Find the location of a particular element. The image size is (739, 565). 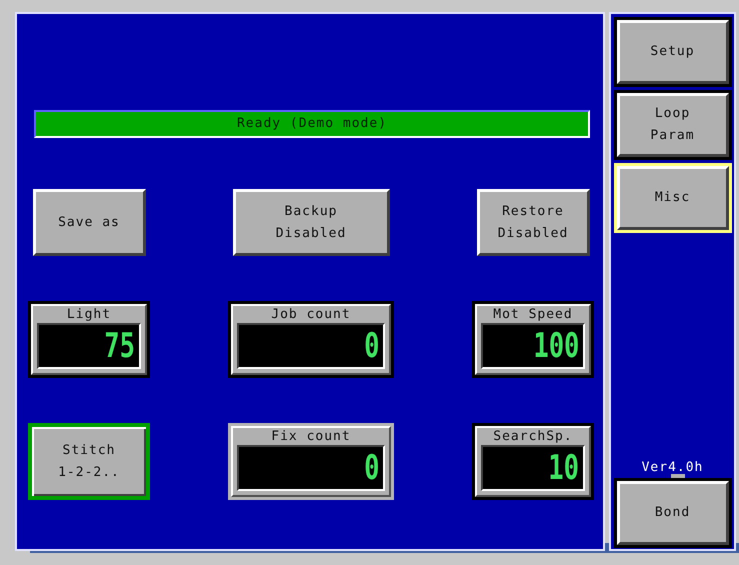

display-label: Job count is located at coordinates (311, 314).